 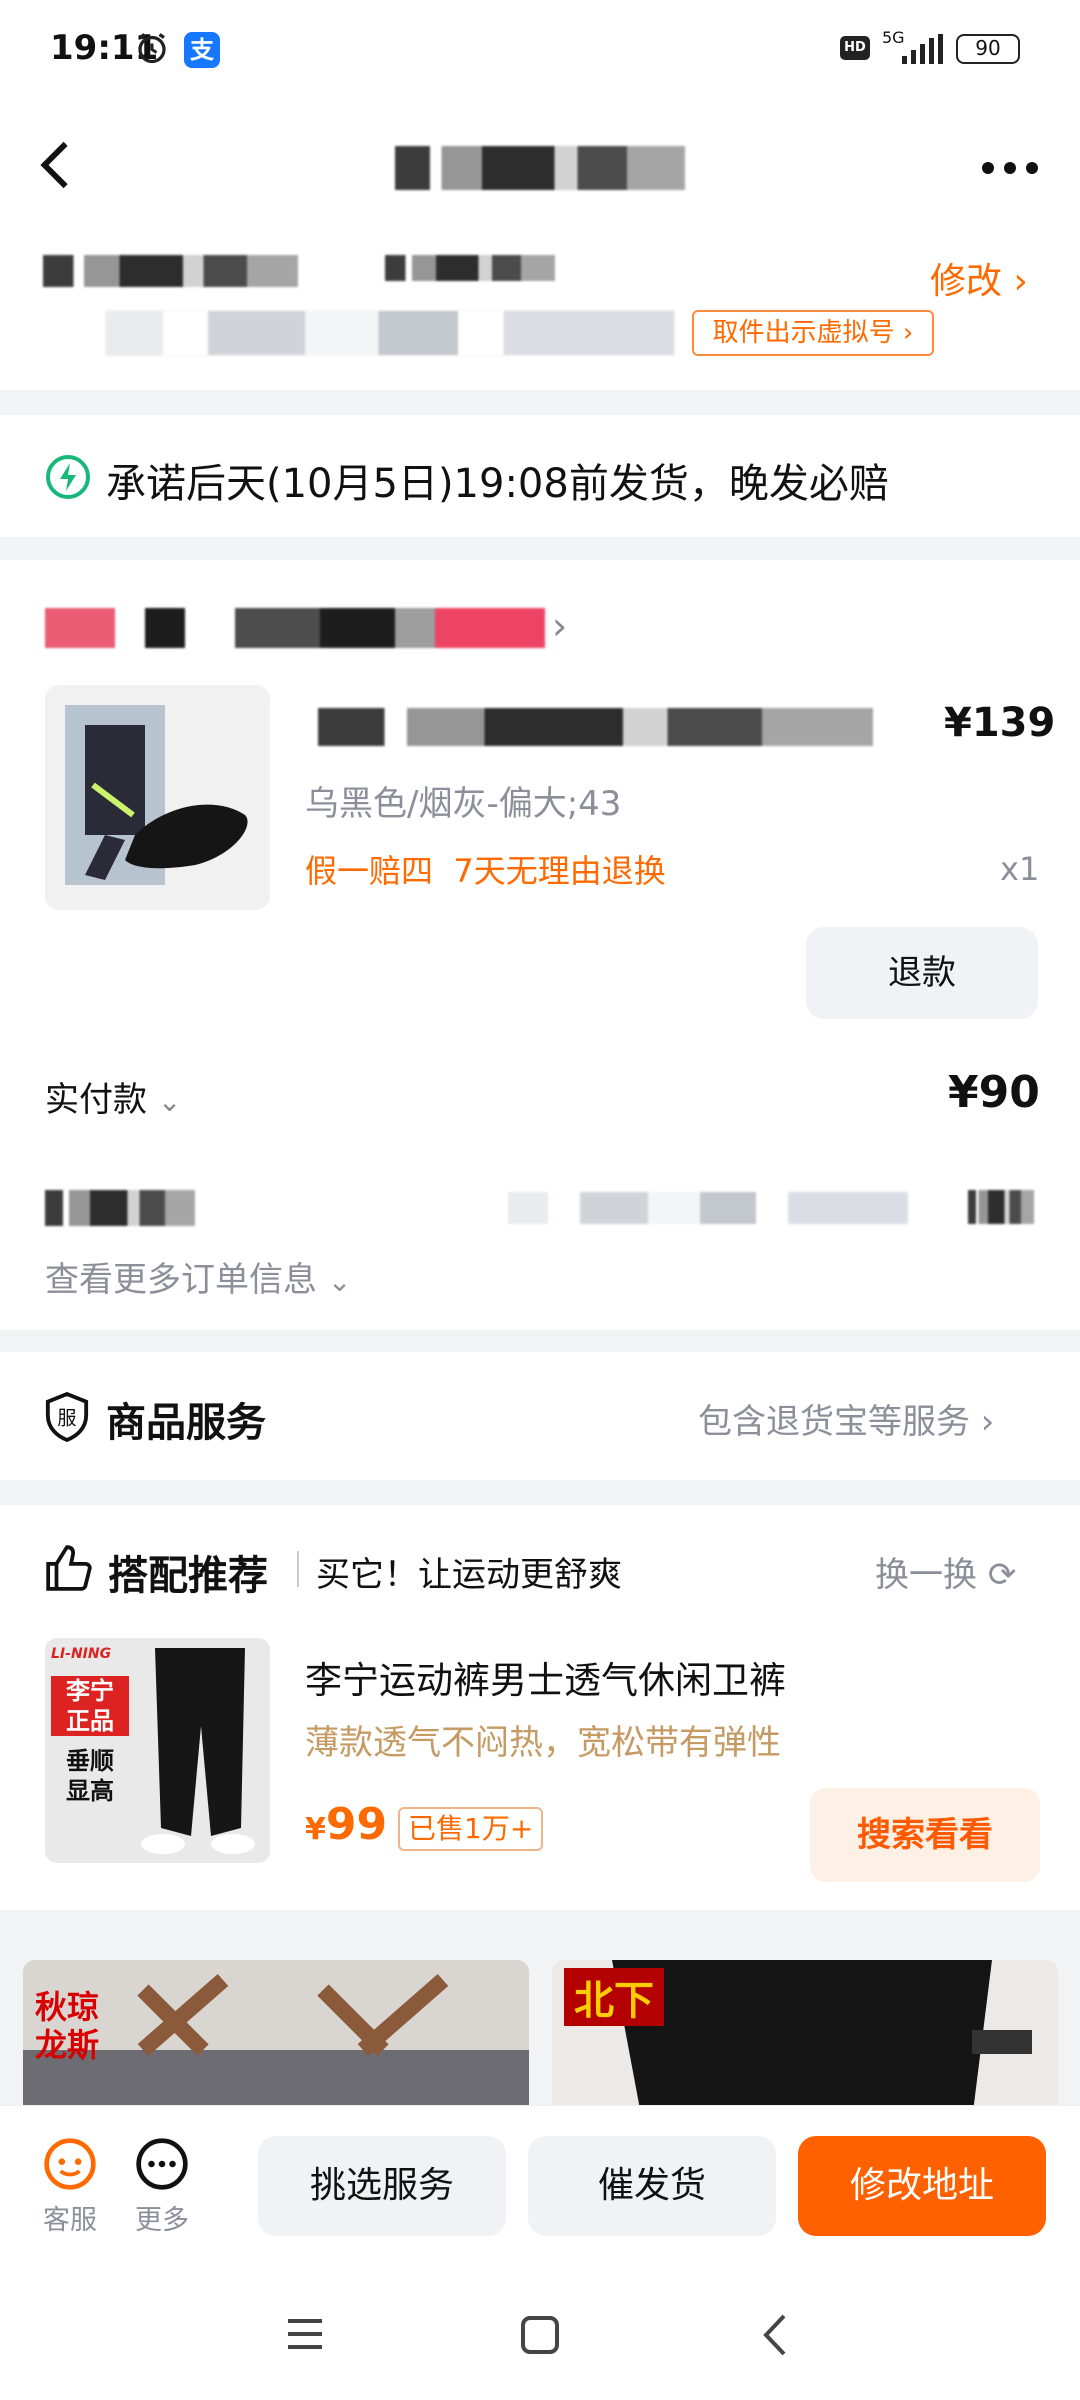 What do you see at coordinates (157, 1750) in the screenshot?
I see `recommend-product-image: LI-NING 李宁 正品 垂顺 显高` at bounding box center [157, 1750].